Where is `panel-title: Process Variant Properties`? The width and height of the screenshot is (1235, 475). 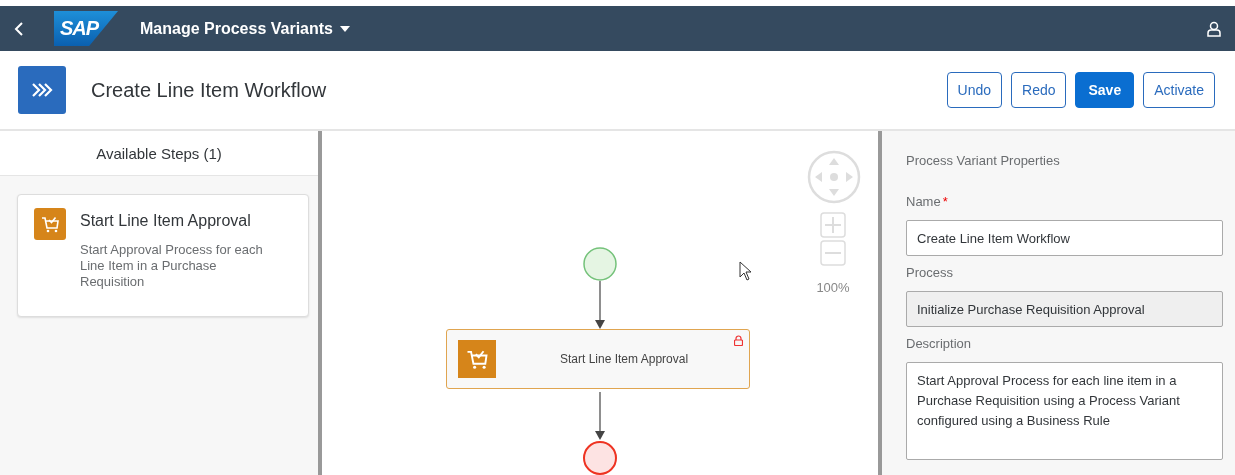 panel-title: Process Variant Properties is located at coordinates (983, 160).